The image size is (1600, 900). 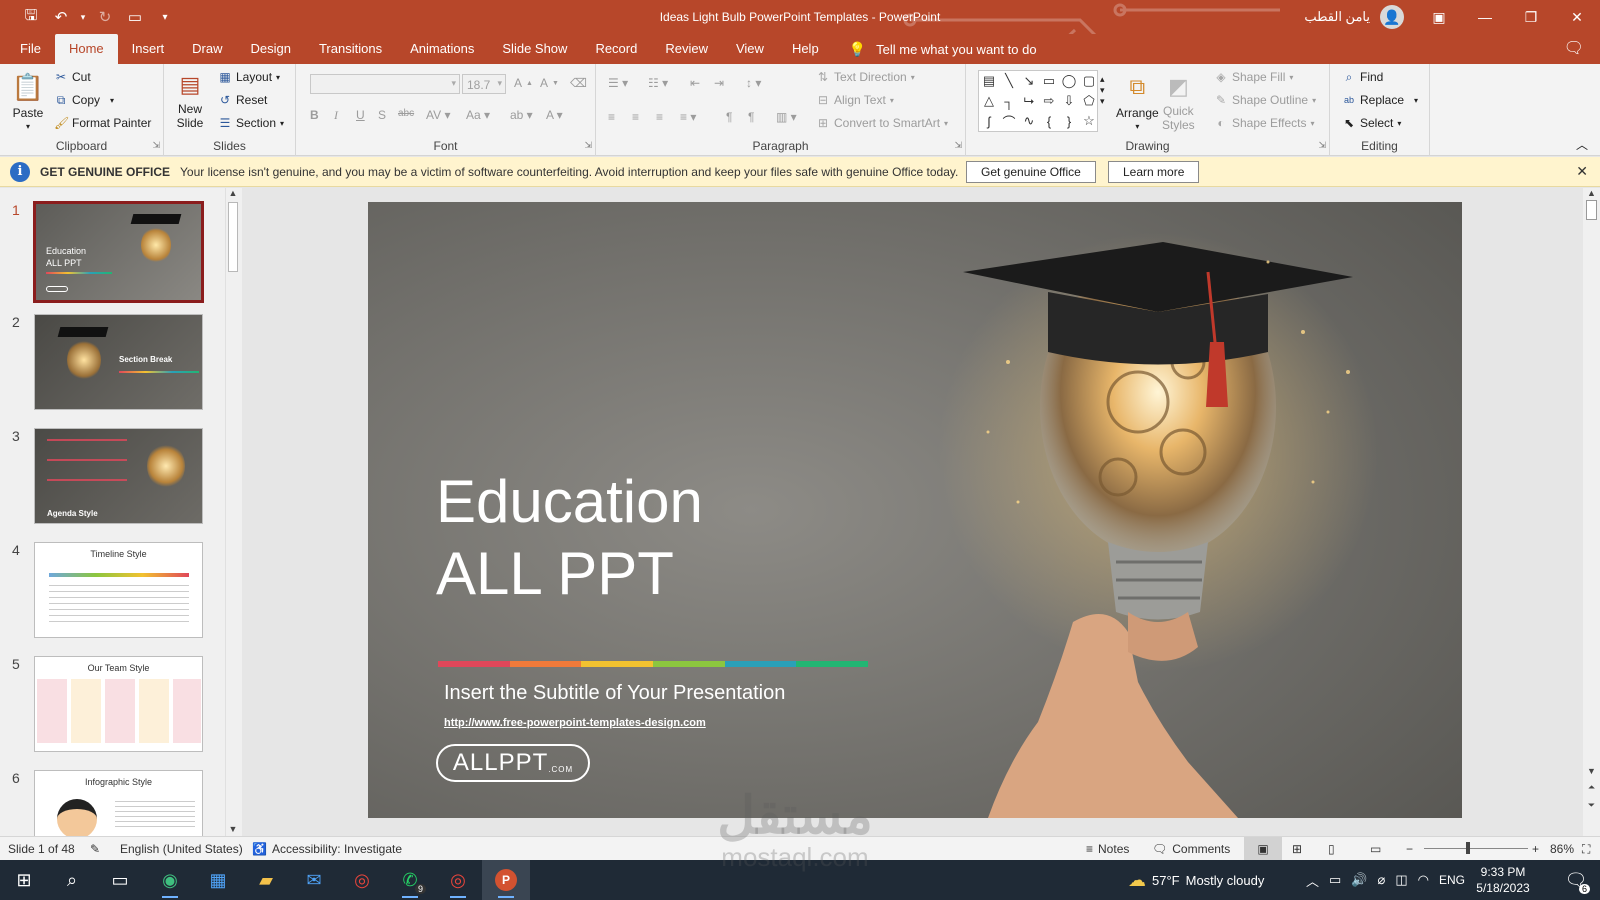 What do you see at coordinates (350, 49) in the screenshot?
I see `tab-transitions: Transitions` at bounding box center [350, 49].